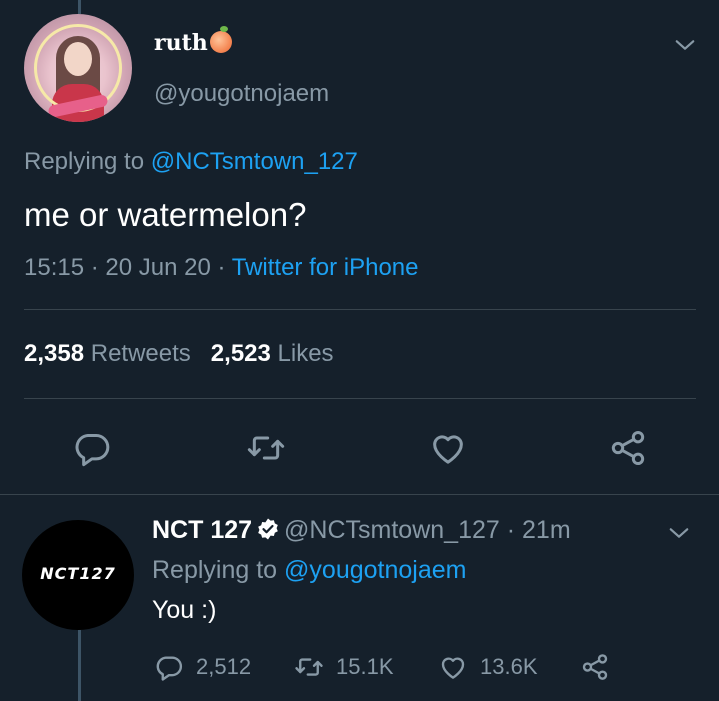 The height and width of the screenshot is (701, 719). I want to click on retweets-label: Retweets, so click(140, 353).